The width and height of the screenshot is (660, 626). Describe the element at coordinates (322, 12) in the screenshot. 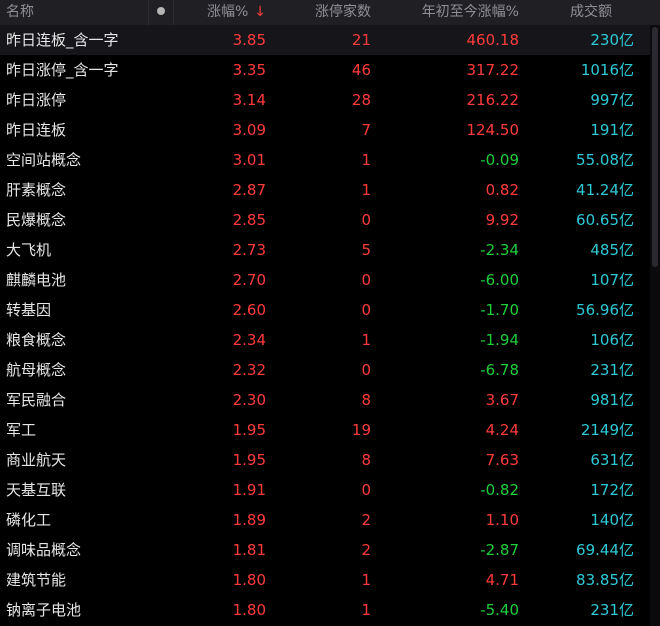

I see `column-header-limit-up-count: 涨停家数` at that location.